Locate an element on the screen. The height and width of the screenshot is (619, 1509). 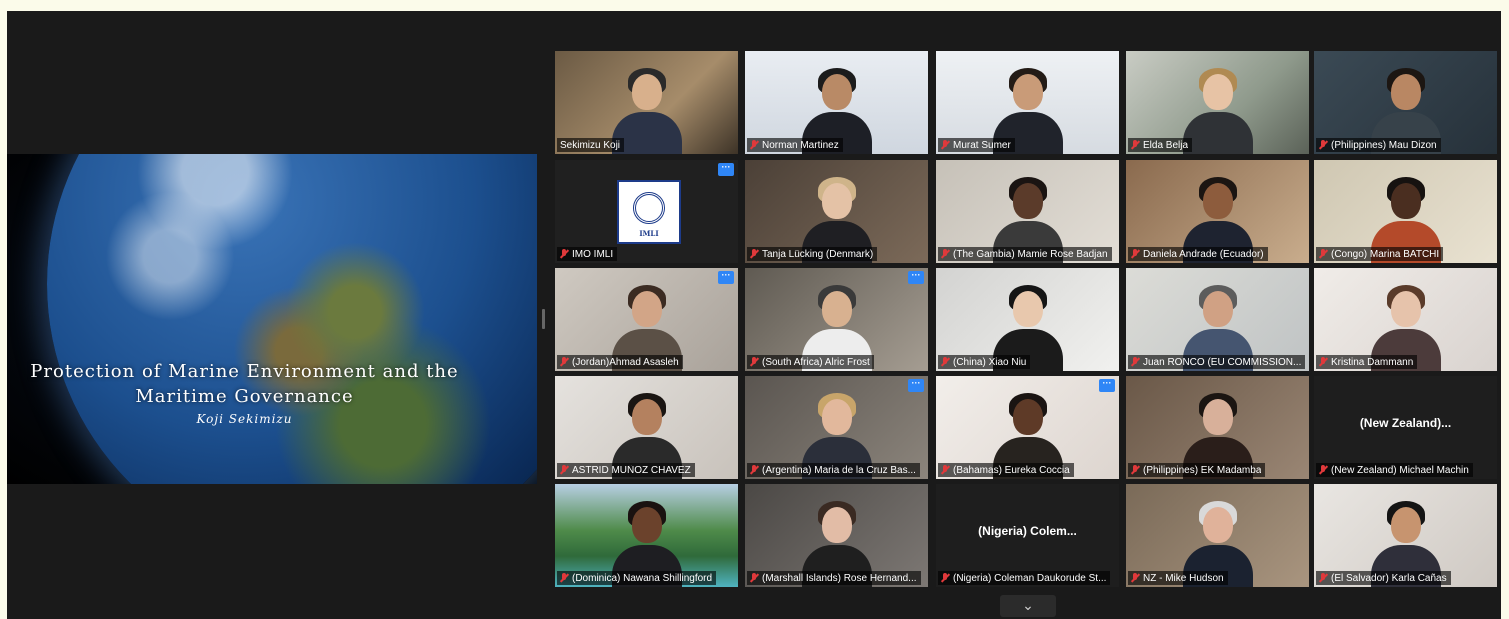
participant-name-bar: (The Gambia) Mamie Rose Badjan is located at coordinates (1025, 254).